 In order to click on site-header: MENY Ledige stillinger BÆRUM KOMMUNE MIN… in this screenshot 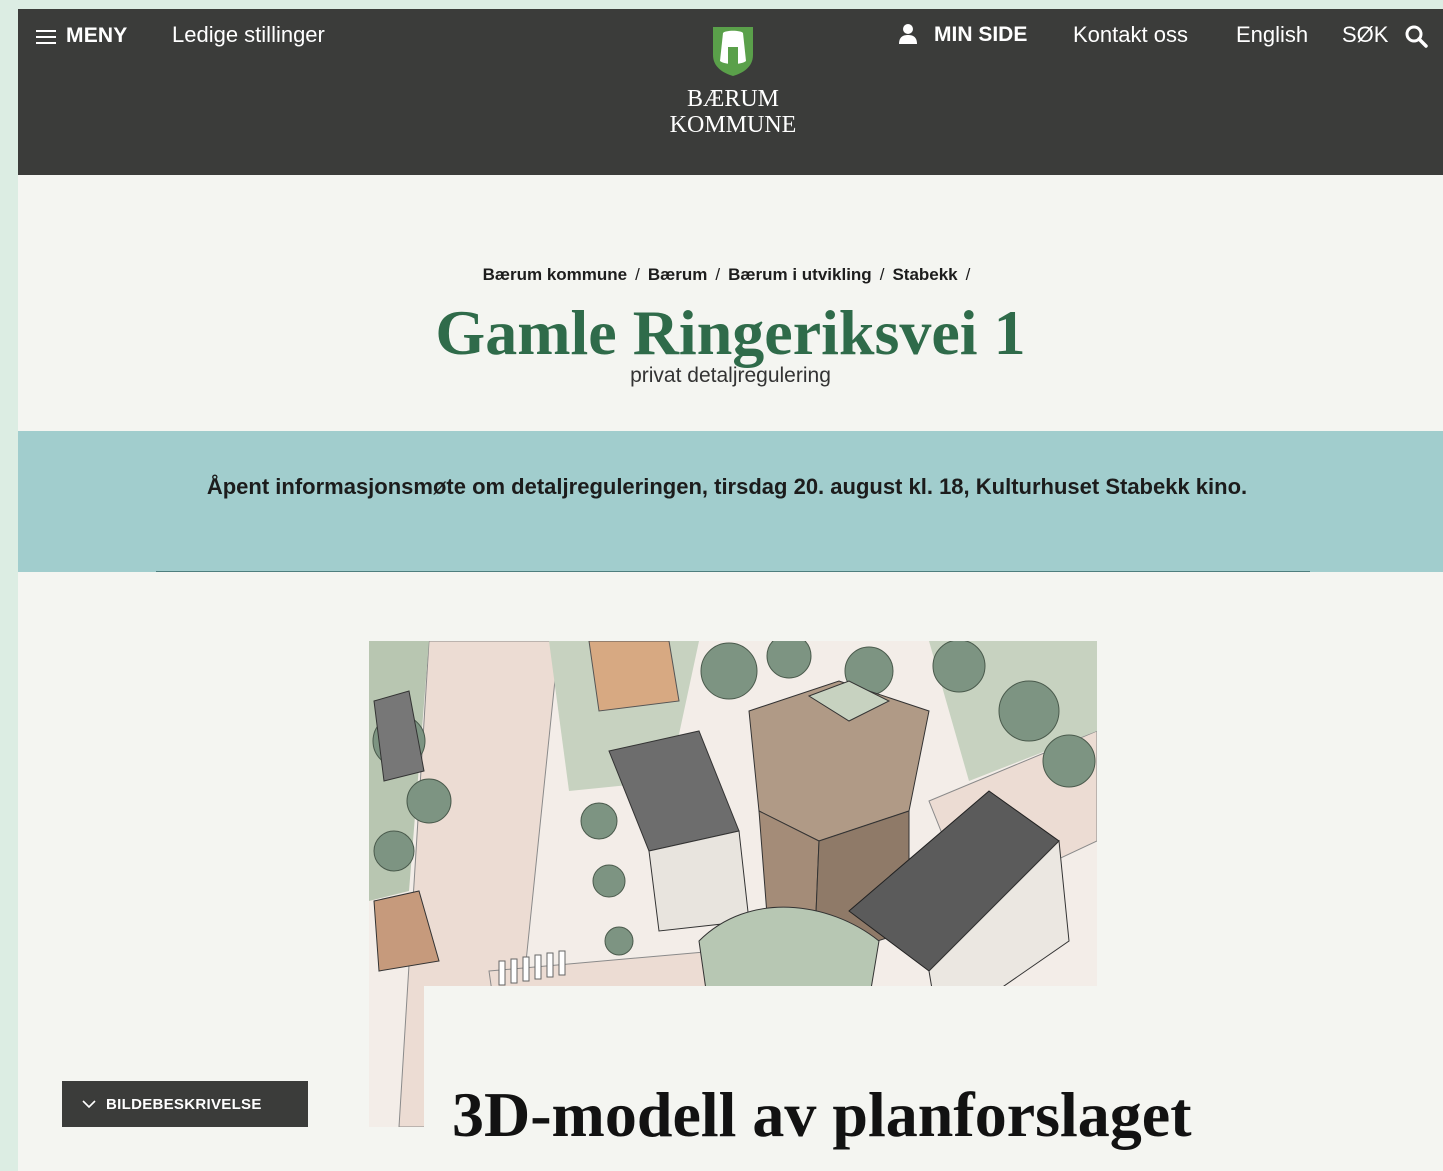, I will do `click(730, 92)`.